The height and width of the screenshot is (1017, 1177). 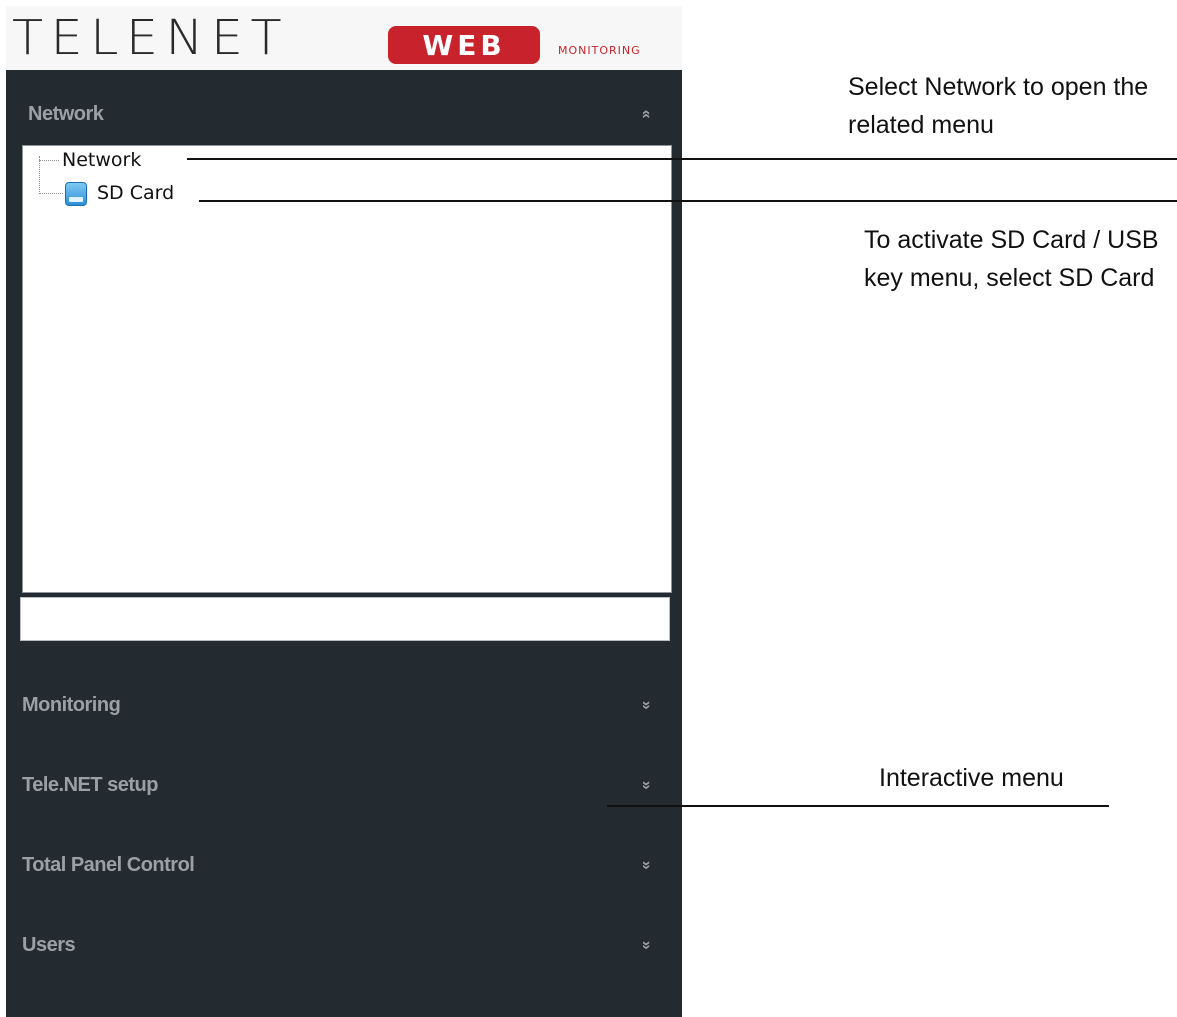 What do you see at coordinates (344, 785) in the screenshot?
I see `section-telenet-setup-header: Tele.NET setup »` at bounding box center [344, 785].